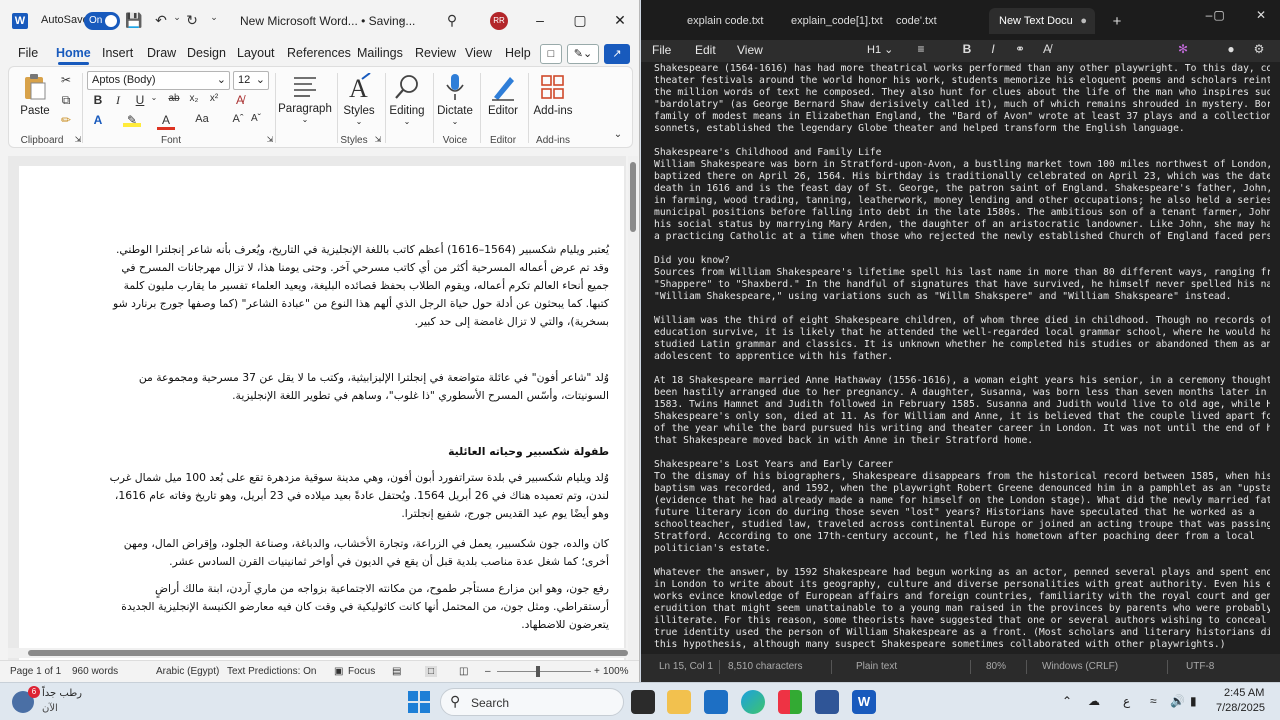 This screenshot has height=720, width=1280. Describe the element at coordinates (187, 671) in the screenshot. I see `language-status: Arabic (Egypt)` at that location.